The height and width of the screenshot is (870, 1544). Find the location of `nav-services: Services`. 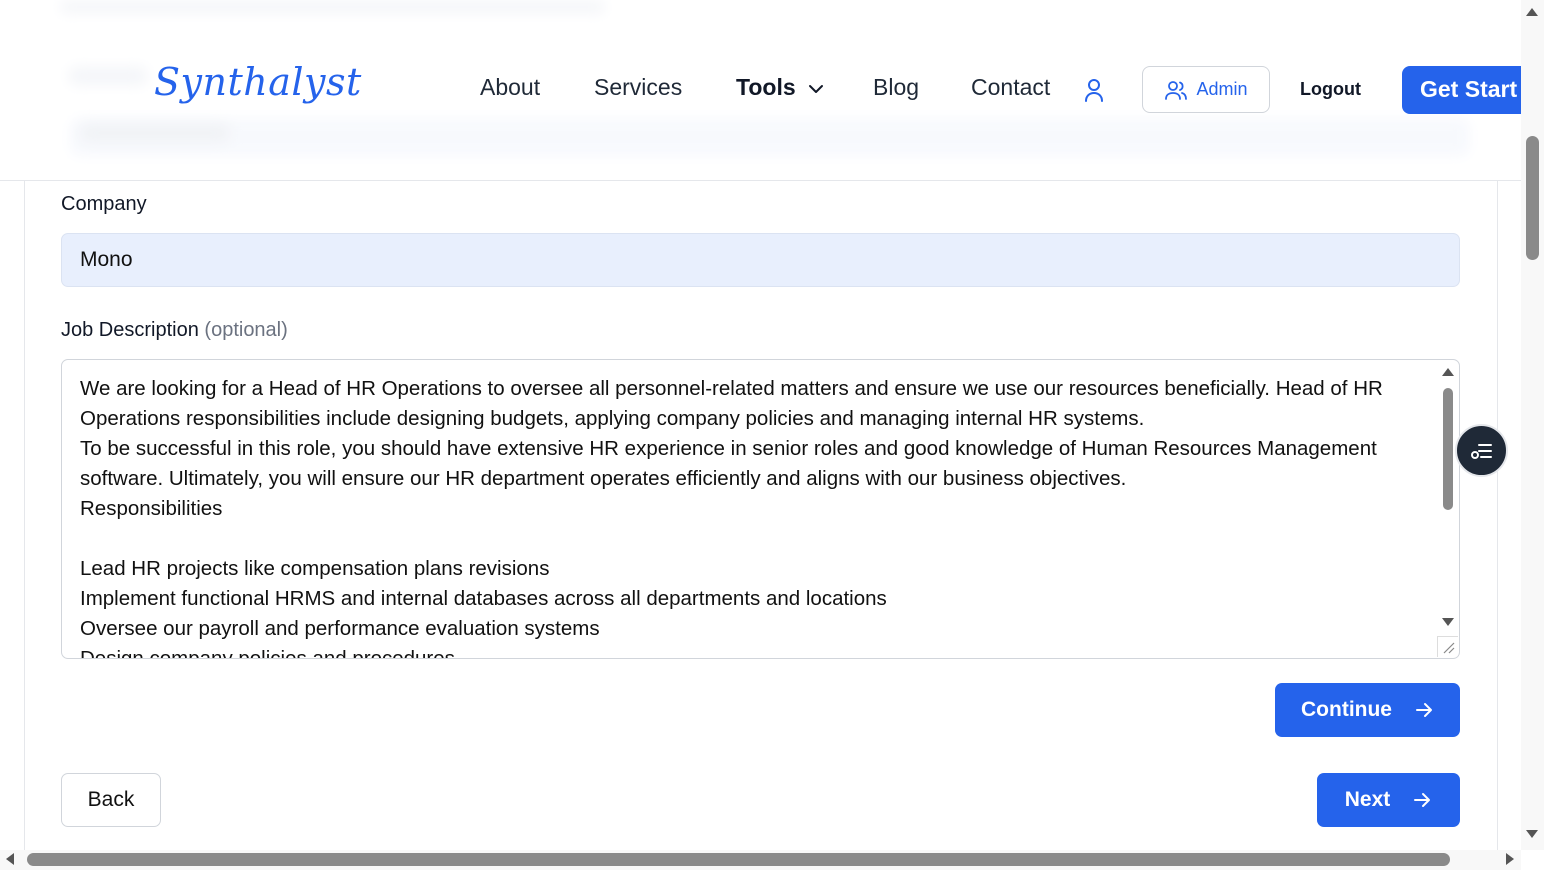

nav-services: Services is located at coordinates (638, 87).